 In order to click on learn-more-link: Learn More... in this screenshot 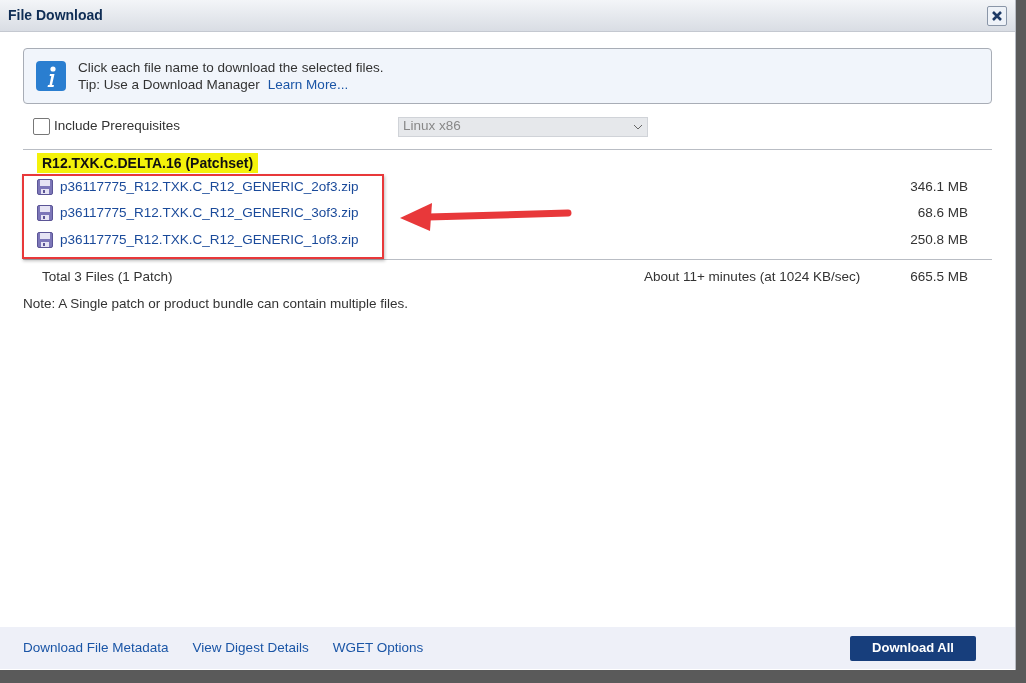, I will do `click(308, 84)`.